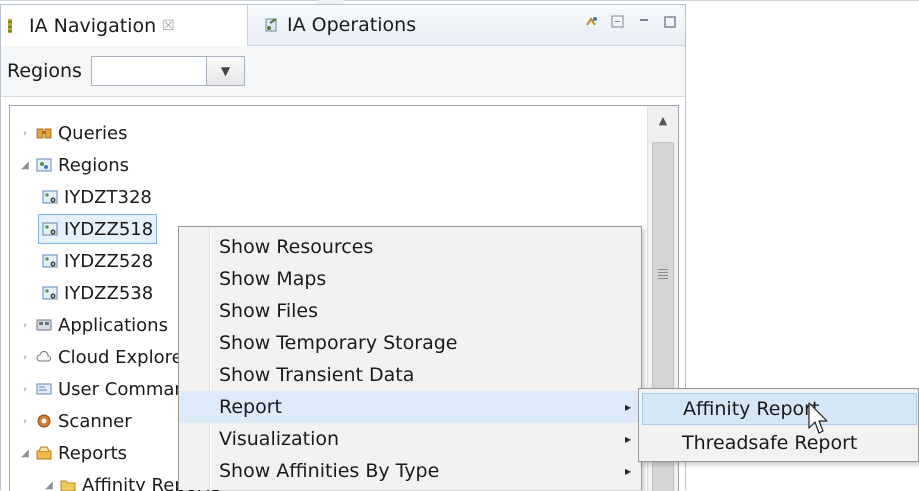 This screenshot has width=919, height=491. What do you see at coordinates (272, 279) in the screenshot?
I see `menu-item-label: Show Maps` at bounding box center [272, 279].